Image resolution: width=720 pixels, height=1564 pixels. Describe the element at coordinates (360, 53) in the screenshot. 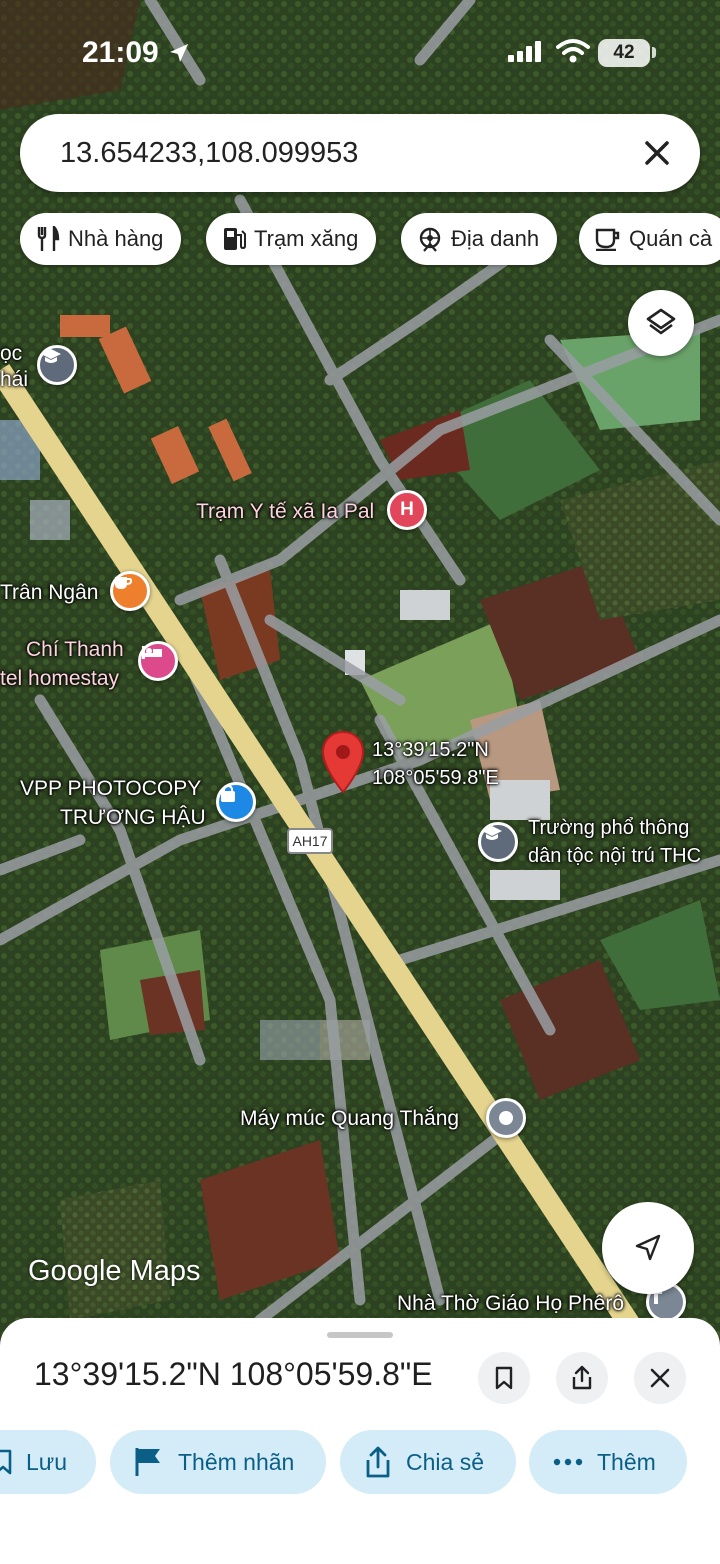

I see `status-bar: 21:09 42` at that location.